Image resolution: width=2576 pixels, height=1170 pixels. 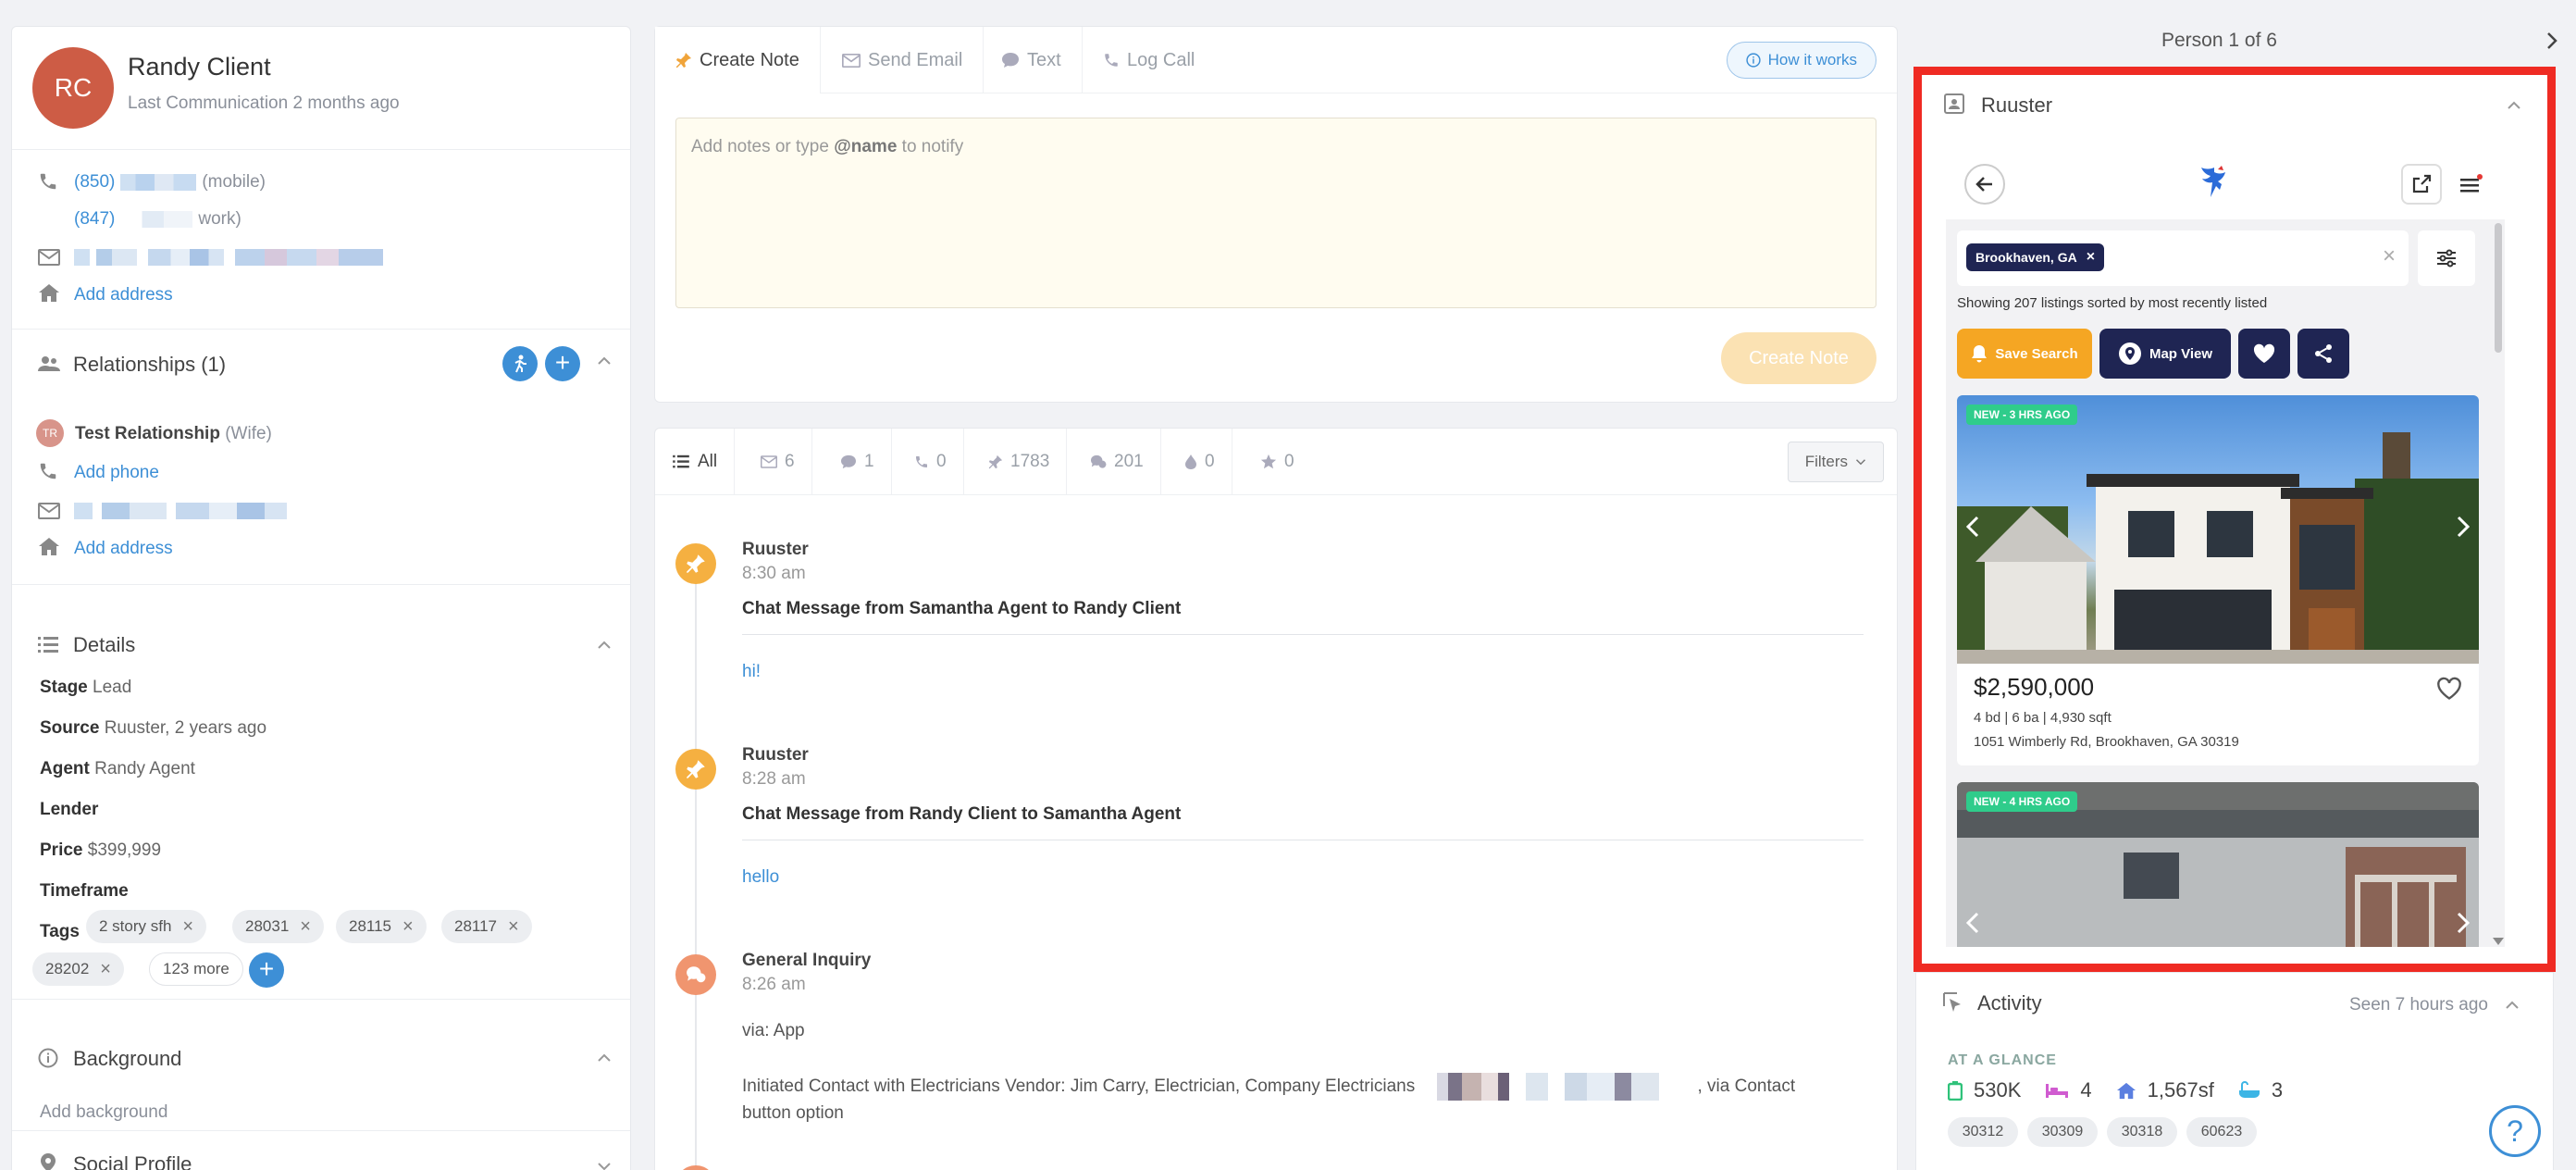 I want to click on detail-label: Source, so click(x=70, y=728).